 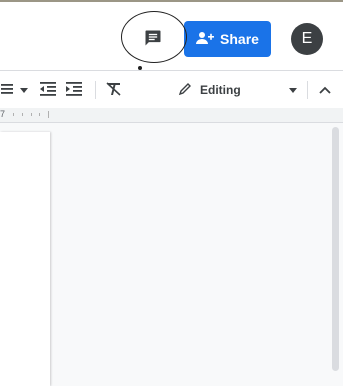 I want to click on clear-formatting-button, so click(x=114, y=90).